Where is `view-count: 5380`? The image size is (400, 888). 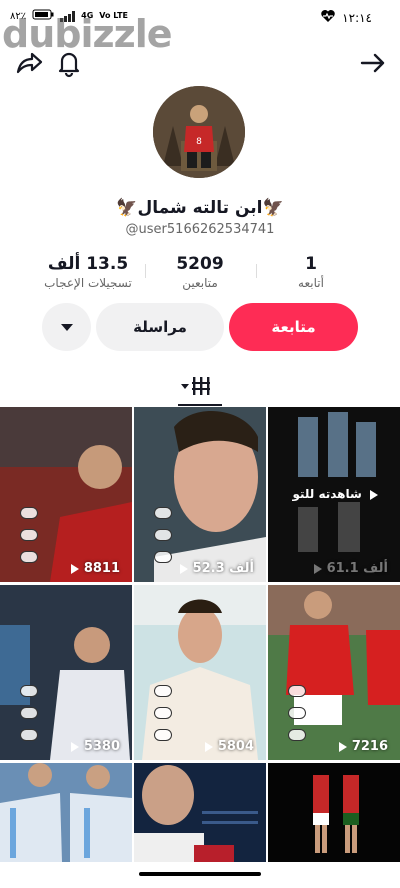 view-count: 5380 is located at coordinates (60, 746).